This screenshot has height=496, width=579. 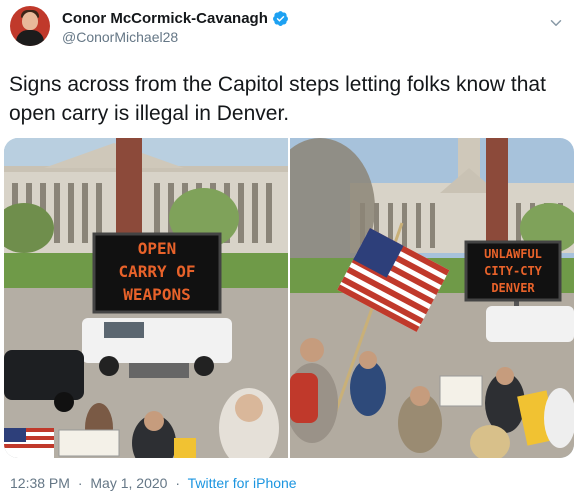 I want to click on sign-line-3: WEAPONS, so click(x=156, y=294).